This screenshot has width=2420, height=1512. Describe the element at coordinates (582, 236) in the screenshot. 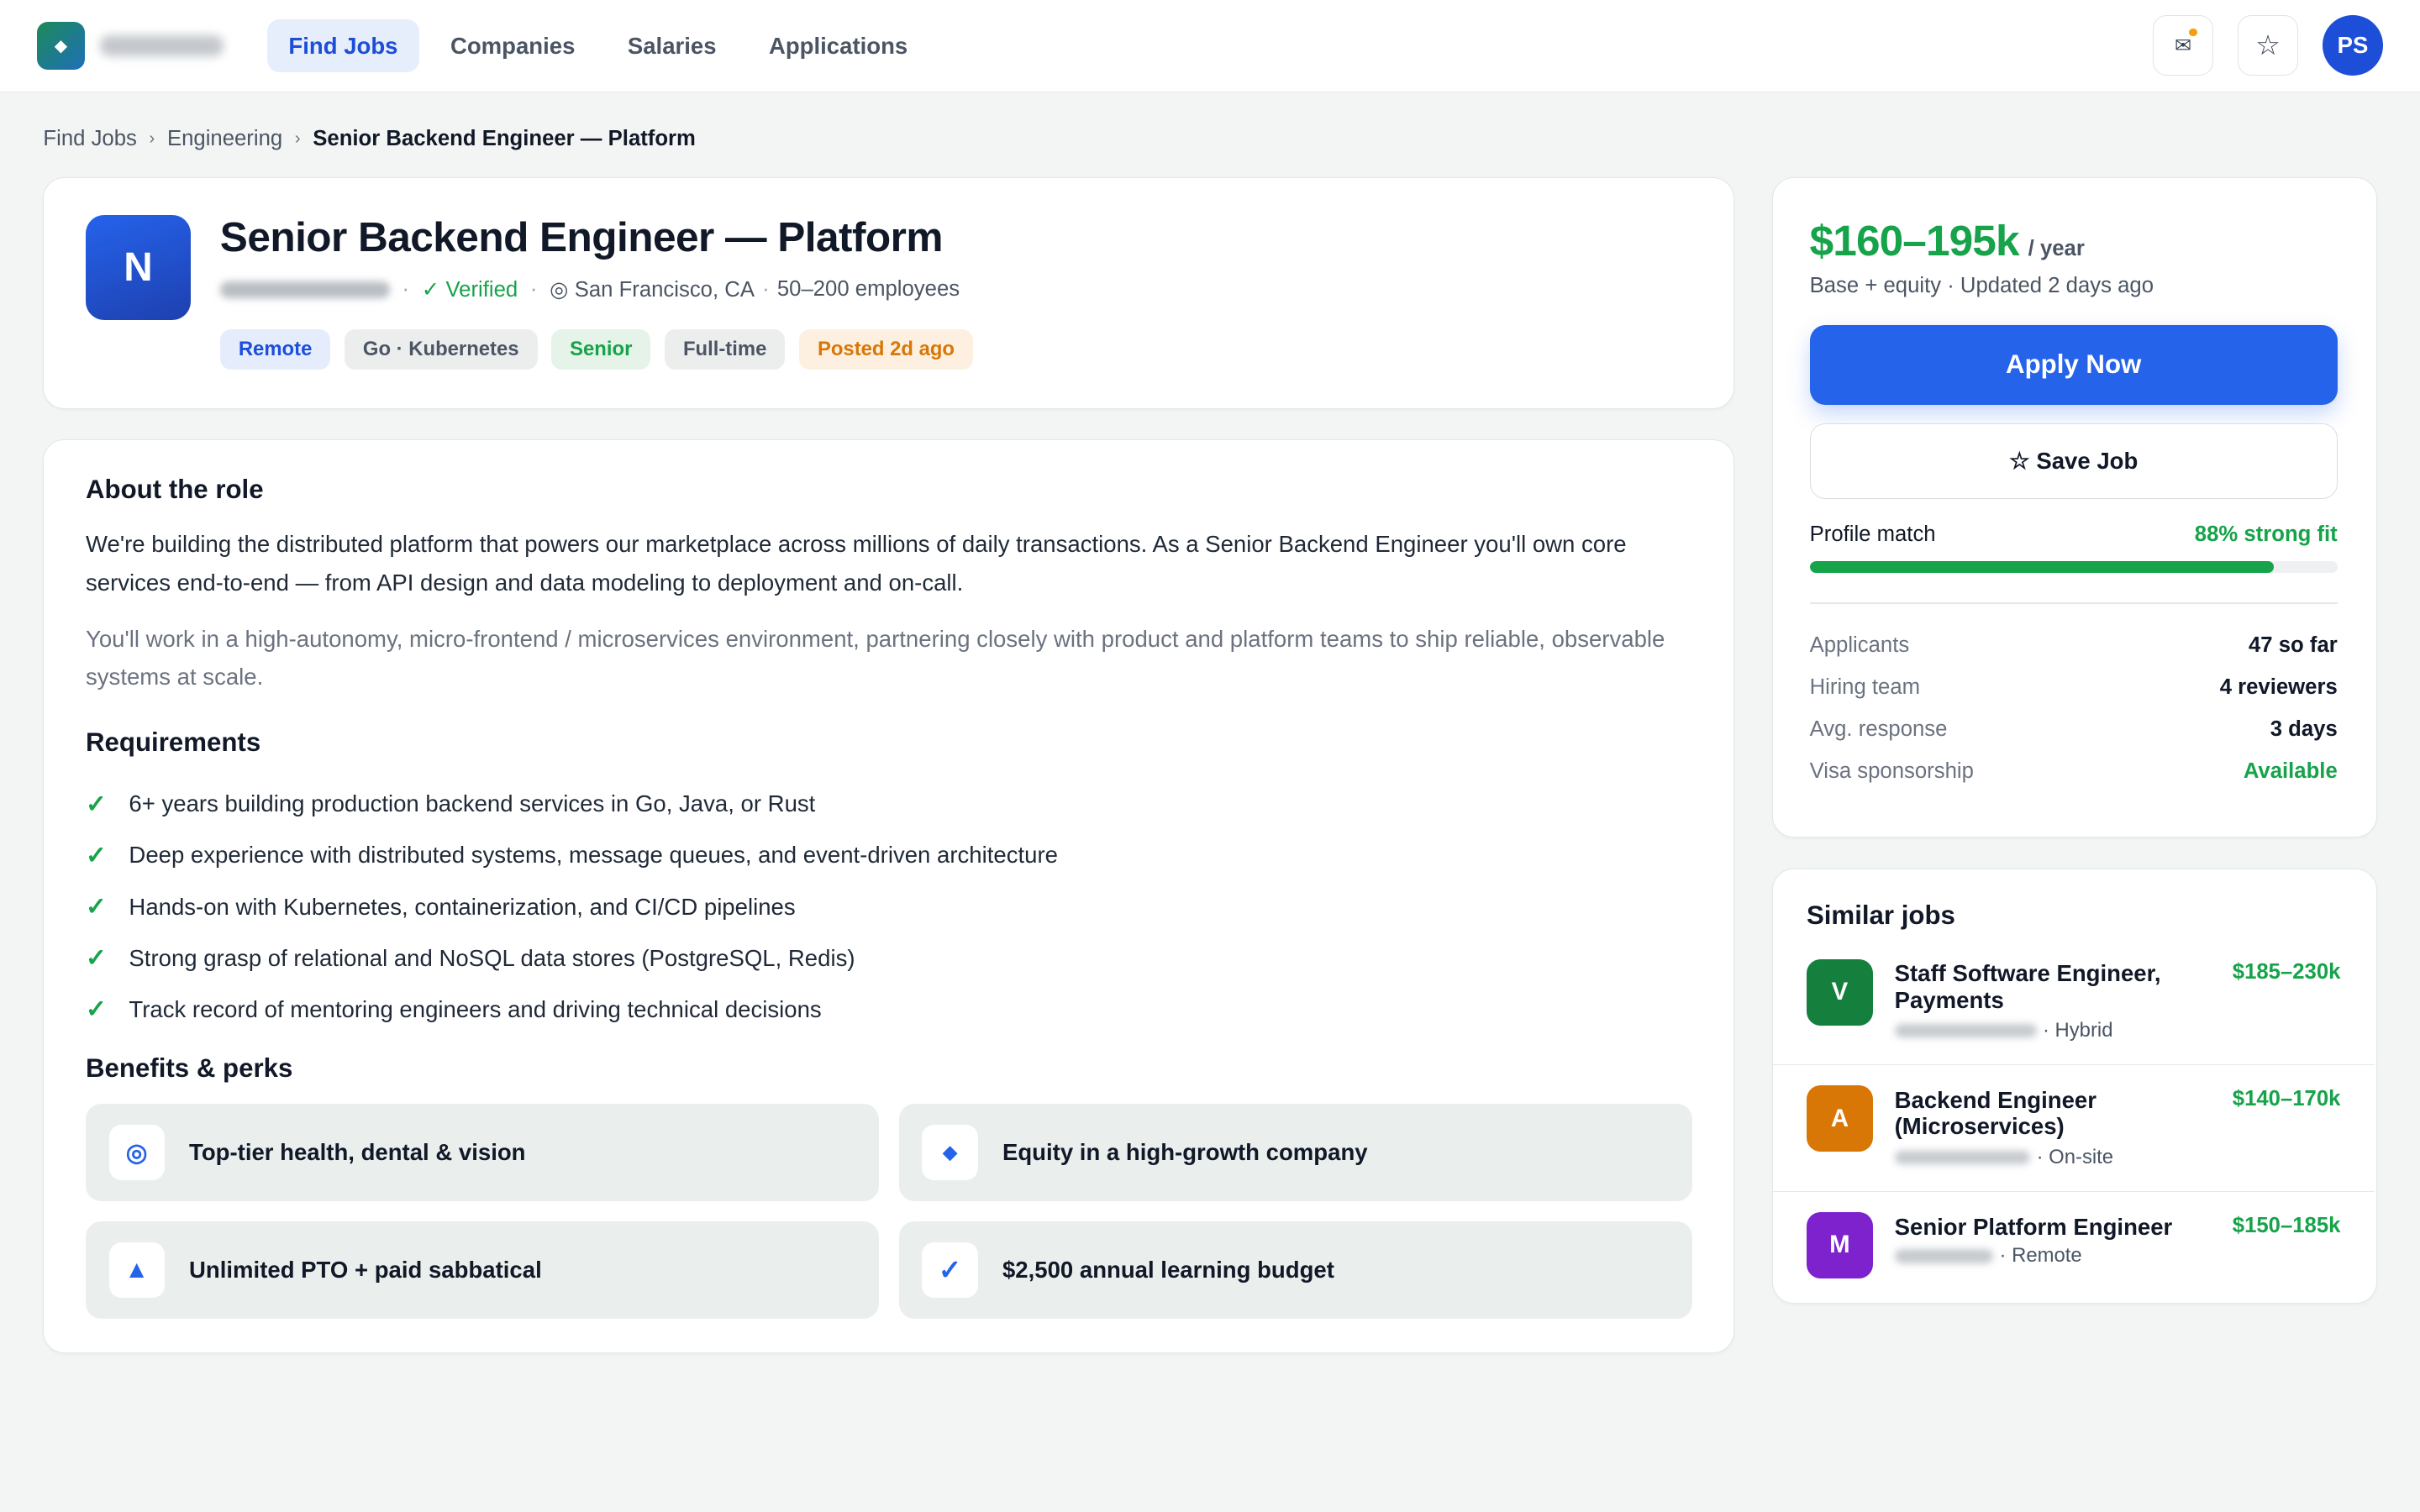

I see `job-title: Senior Backend Engineer — Platform` at that location.